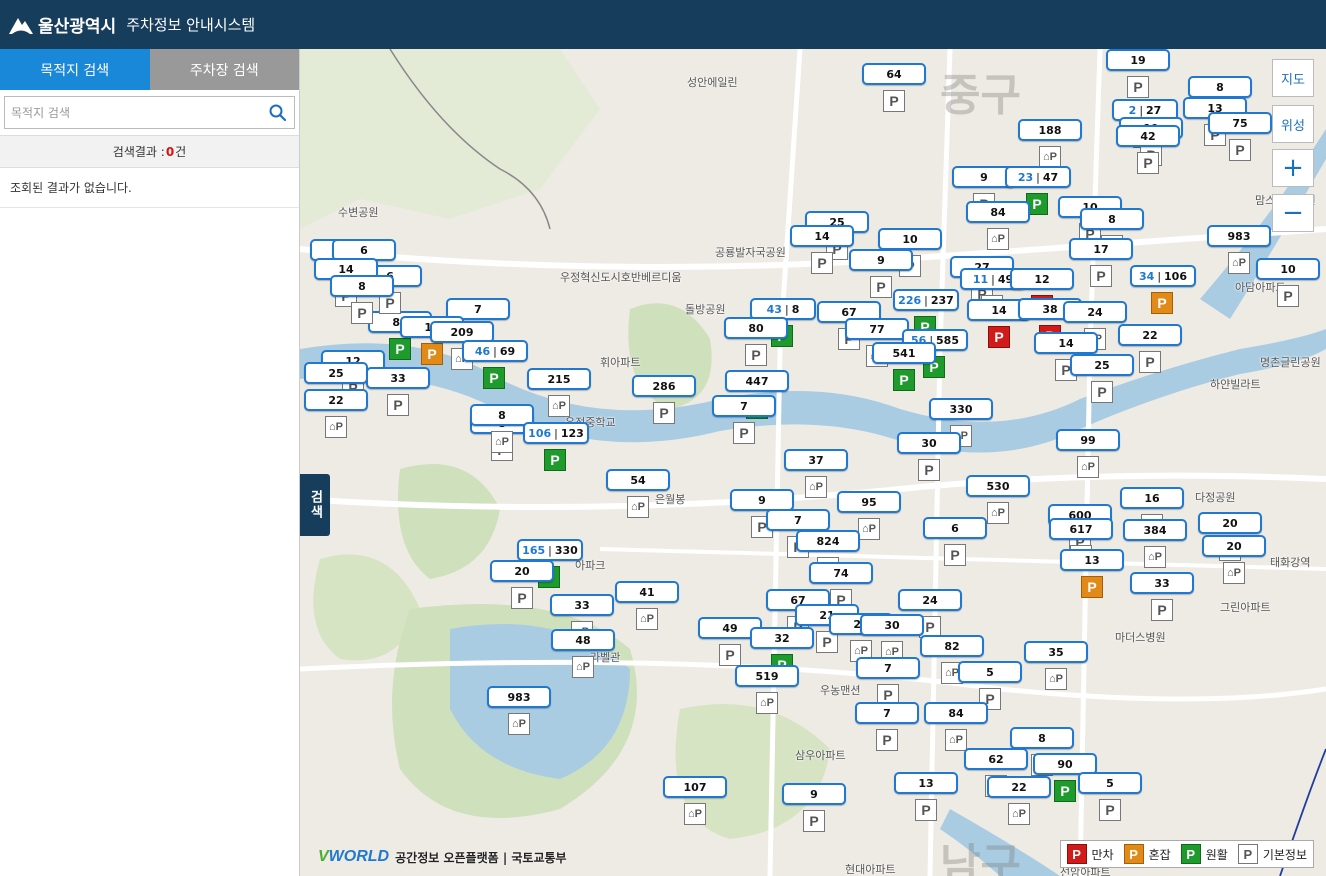 The width and height of the screenshot is (1326, 876). What do you see at coordinates (278, 113) in the screenshot?
I see `search-icon` at bounding box center [278, 113].